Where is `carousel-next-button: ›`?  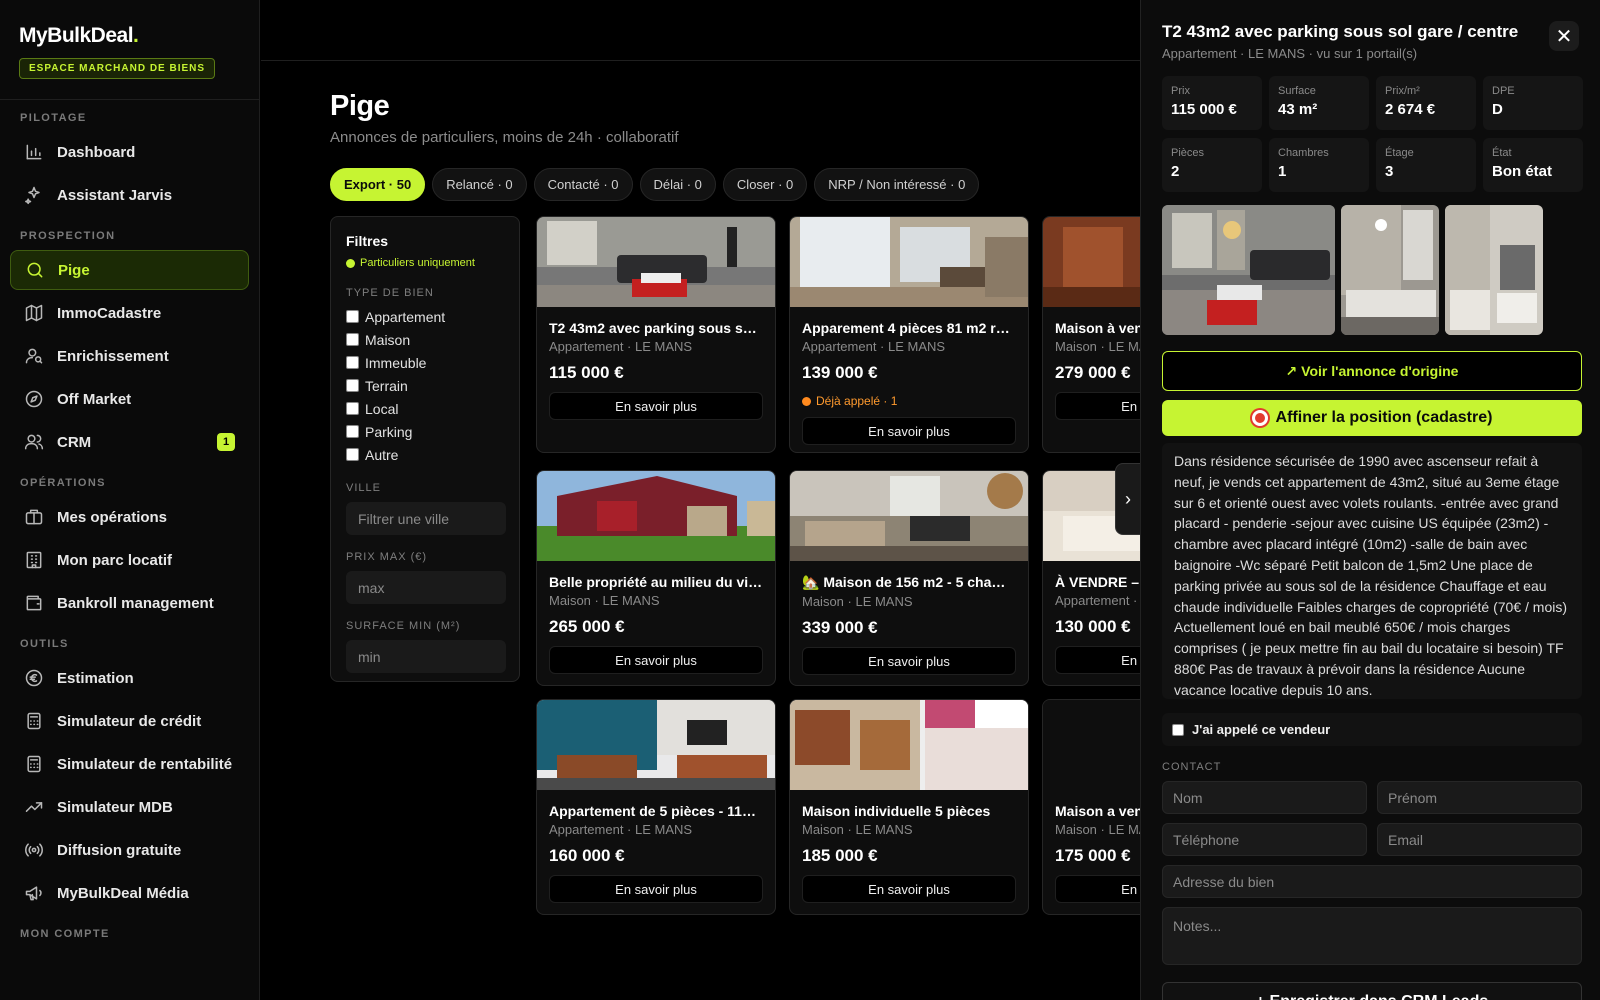
carousel-next-button: › is located at coordinates (1128, 499).